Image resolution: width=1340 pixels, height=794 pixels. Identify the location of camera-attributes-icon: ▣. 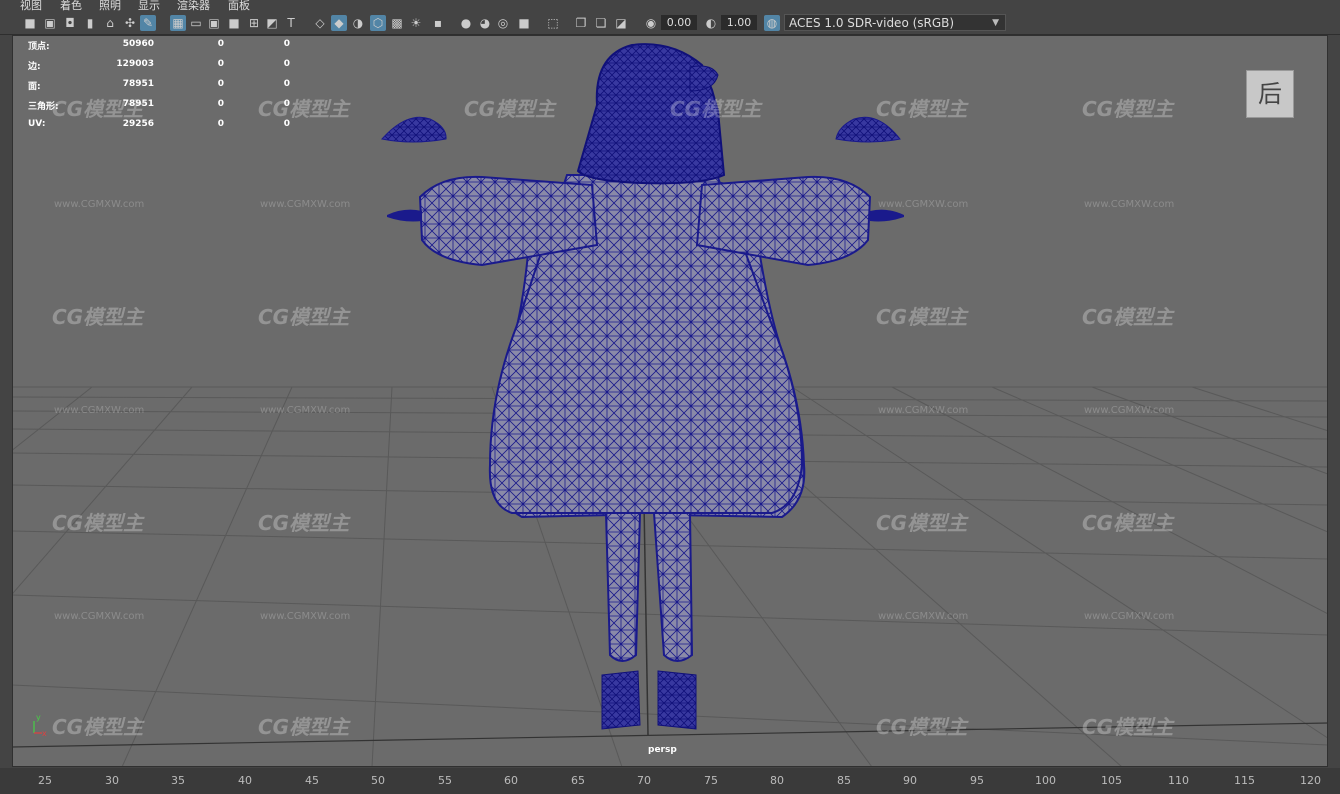
(50, 23).